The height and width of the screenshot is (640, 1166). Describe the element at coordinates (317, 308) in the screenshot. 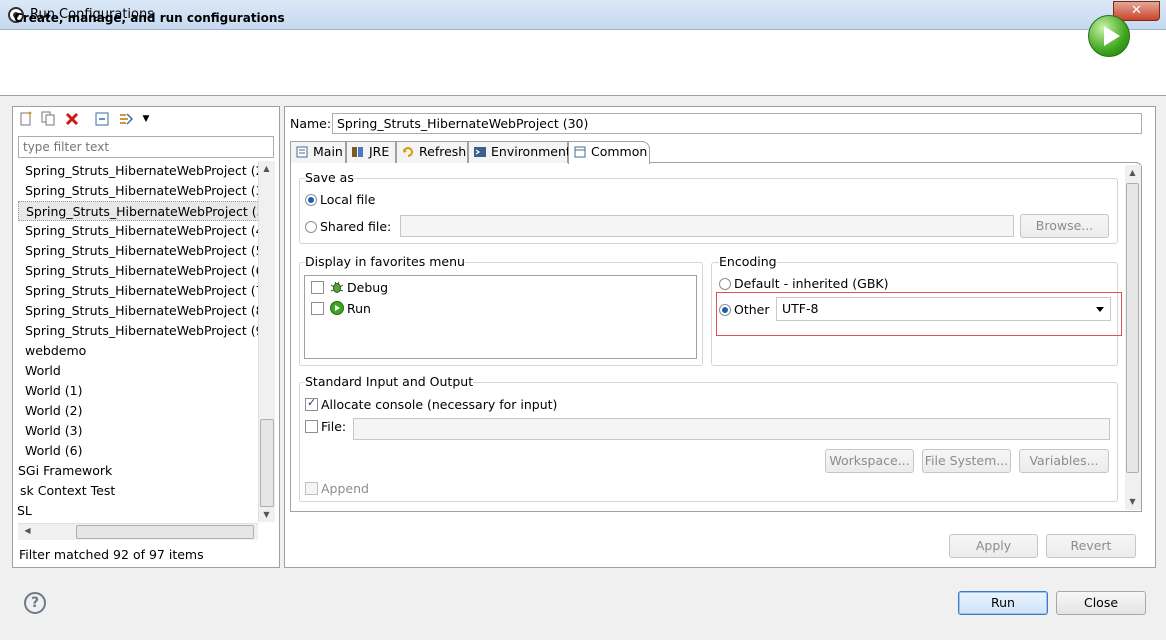

I see `favorite-run-checkbox` at that location.